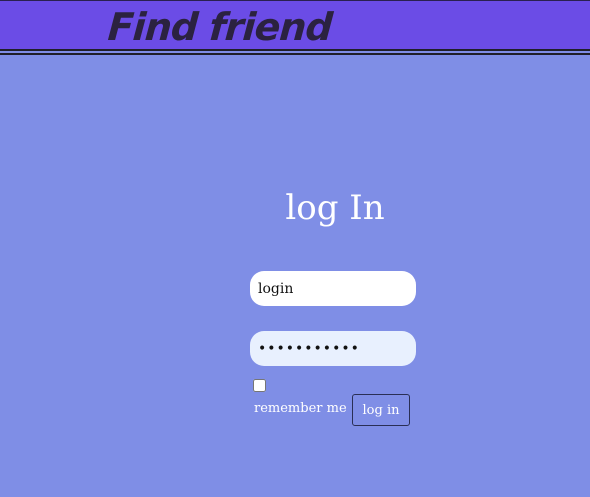  I want to click on remember-me-checkbox, so click(259, 385).